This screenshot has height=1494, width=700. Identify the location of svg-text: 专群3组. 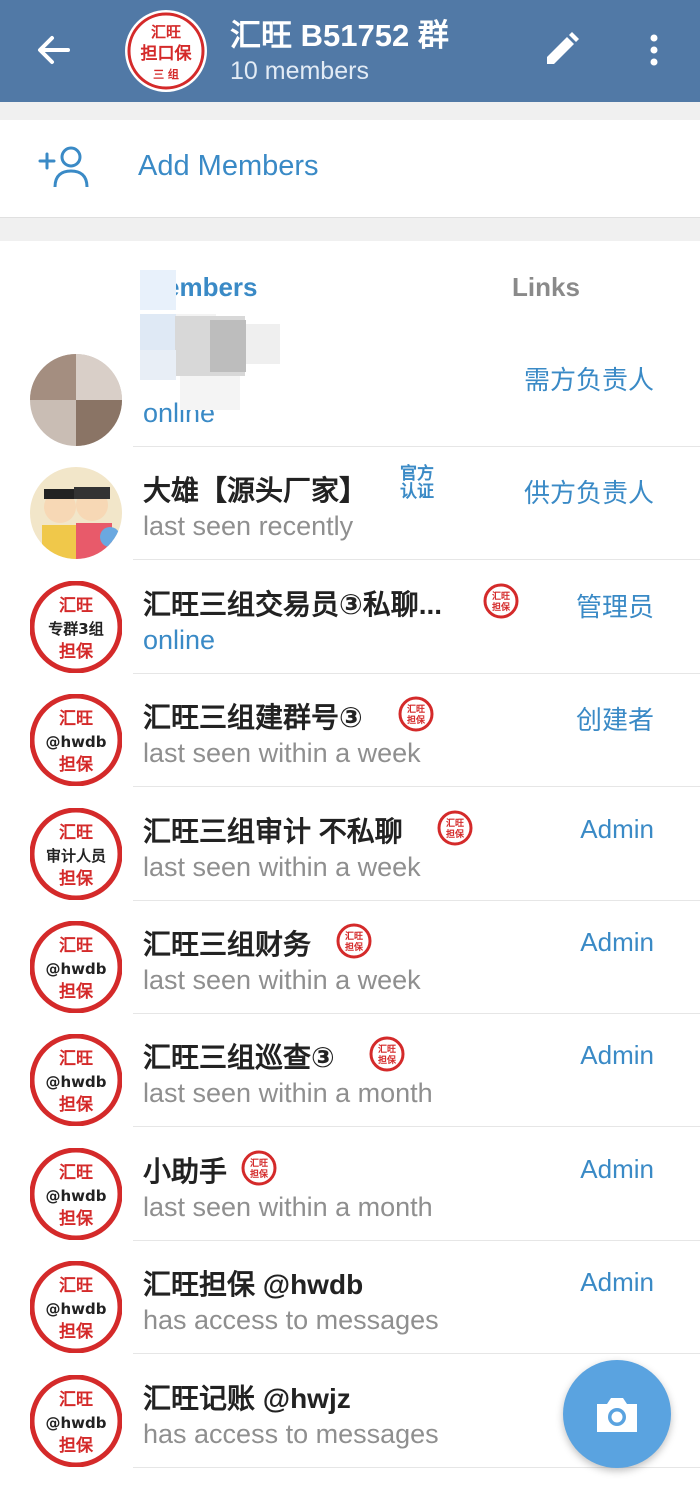
(75, 629).